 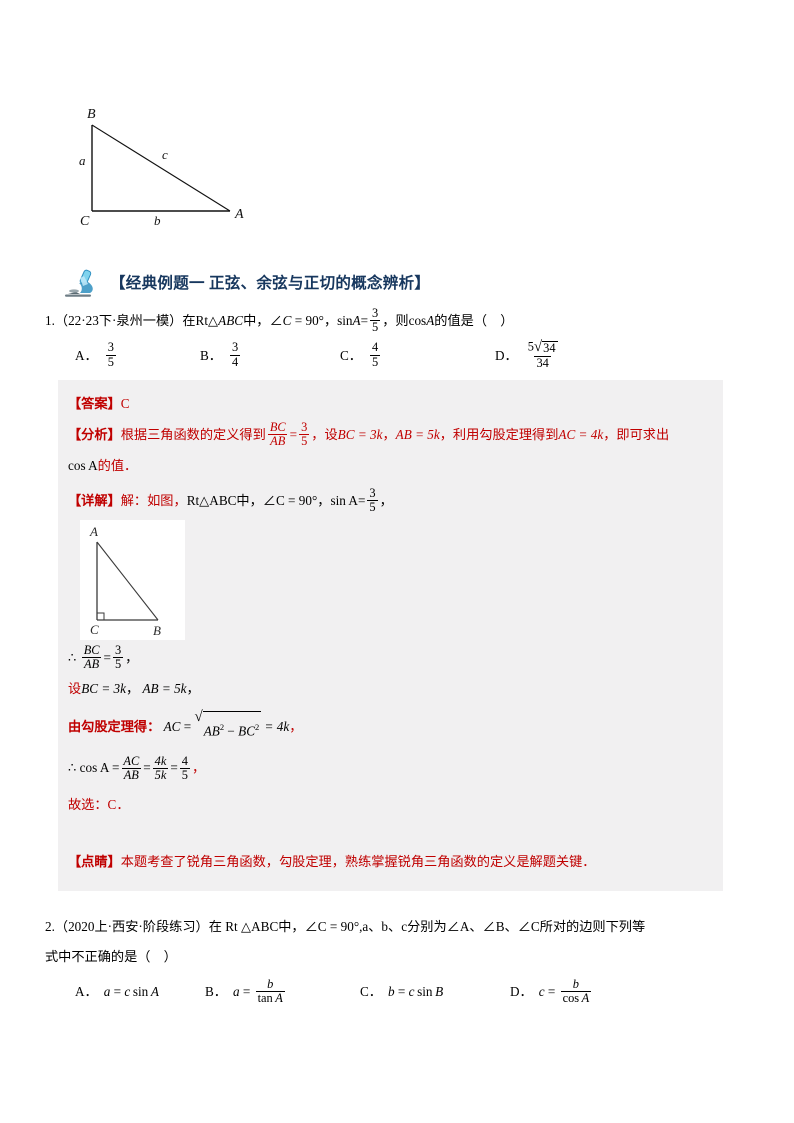 What do you see at coordinates (137, 356) in the screenshot?
I see `option-a: A． 35` at bounding box center [137, 356].